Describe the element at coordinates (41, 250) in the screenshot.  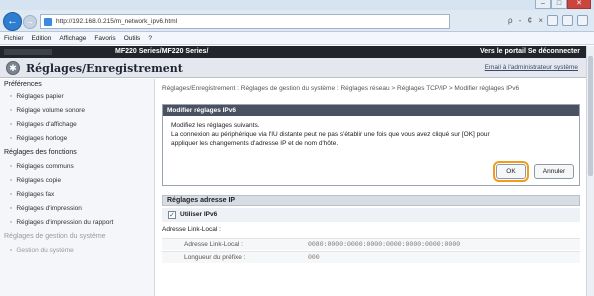
I see `sidebar-item-system-management: Gestion du système` at that location.